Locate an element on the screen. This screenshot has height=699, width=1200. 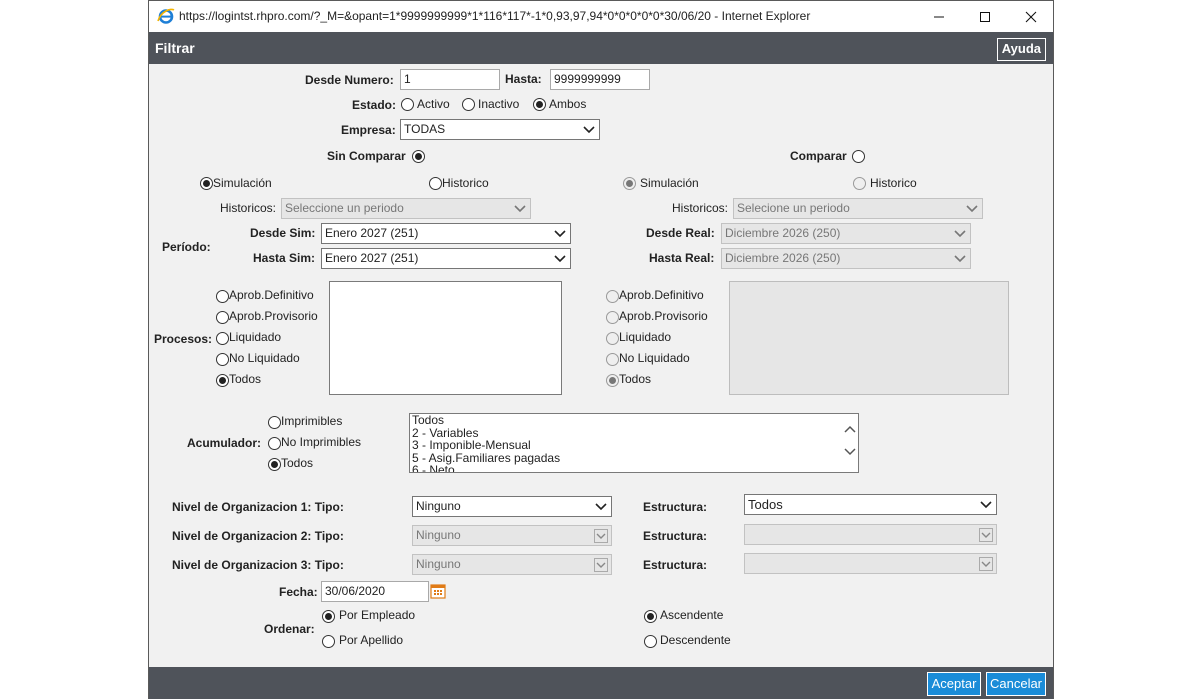
dialog-header: Filtrar Ayuda is located at coordinates (601, 48).